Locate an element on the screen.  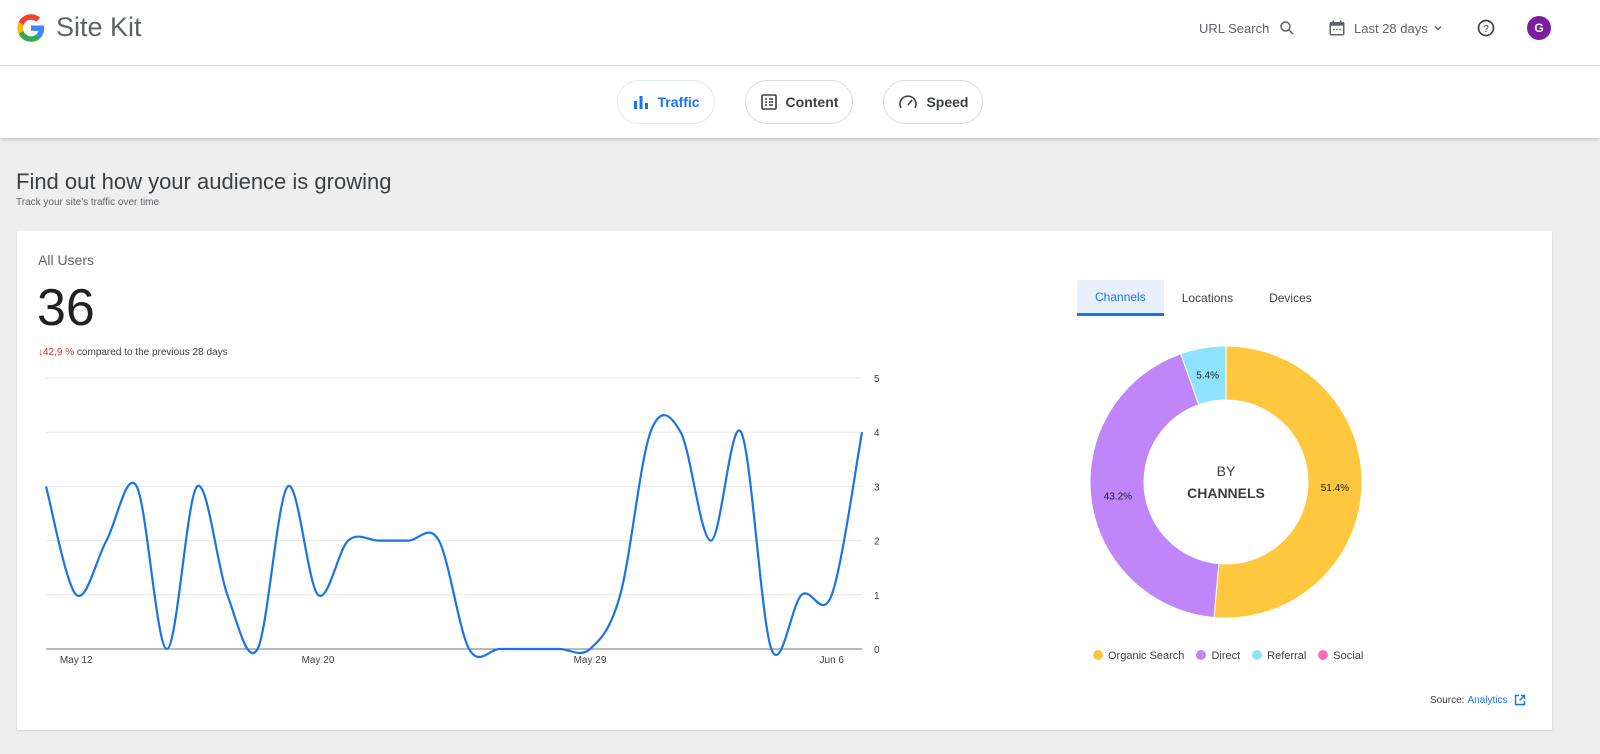
legend-item: Social is located at coordinates (1340, 656).